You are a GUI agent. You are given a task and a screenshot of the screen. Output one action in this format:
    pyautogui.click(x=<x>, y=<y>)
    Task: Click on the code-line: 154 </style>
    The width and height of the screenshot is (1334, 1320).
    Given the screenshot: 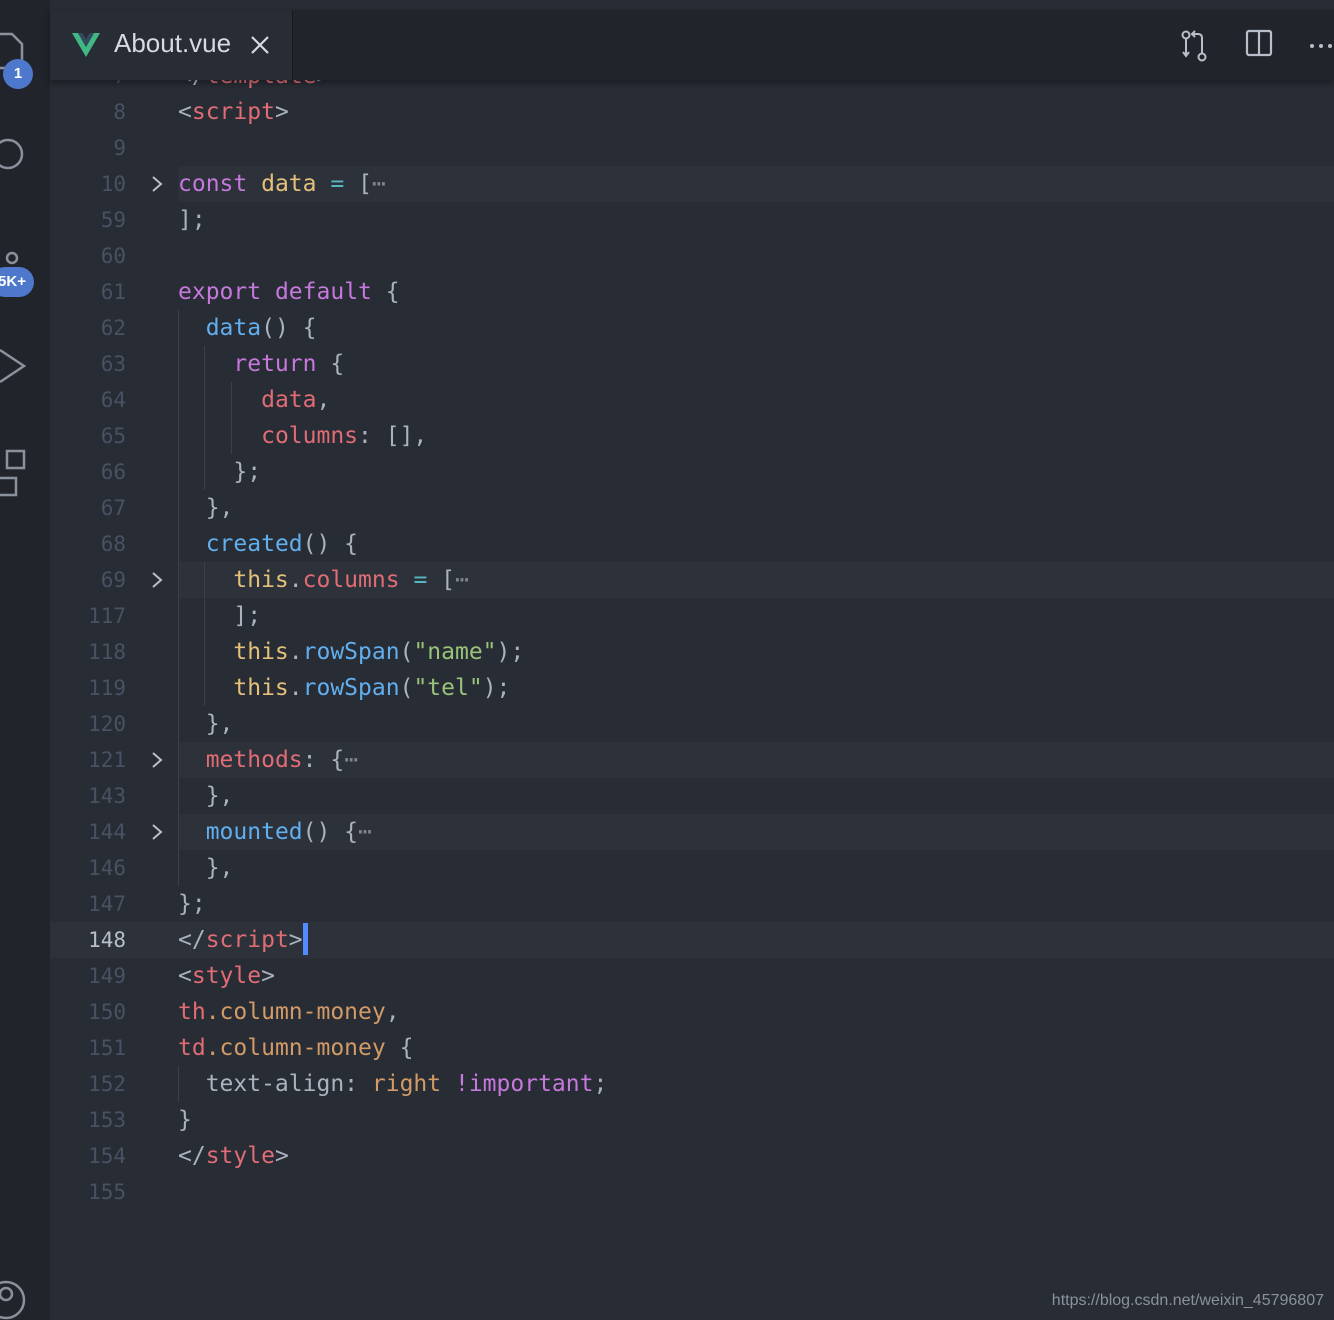 What is the action you would take?
    pyautogui.click(x=692, y=1156)
    